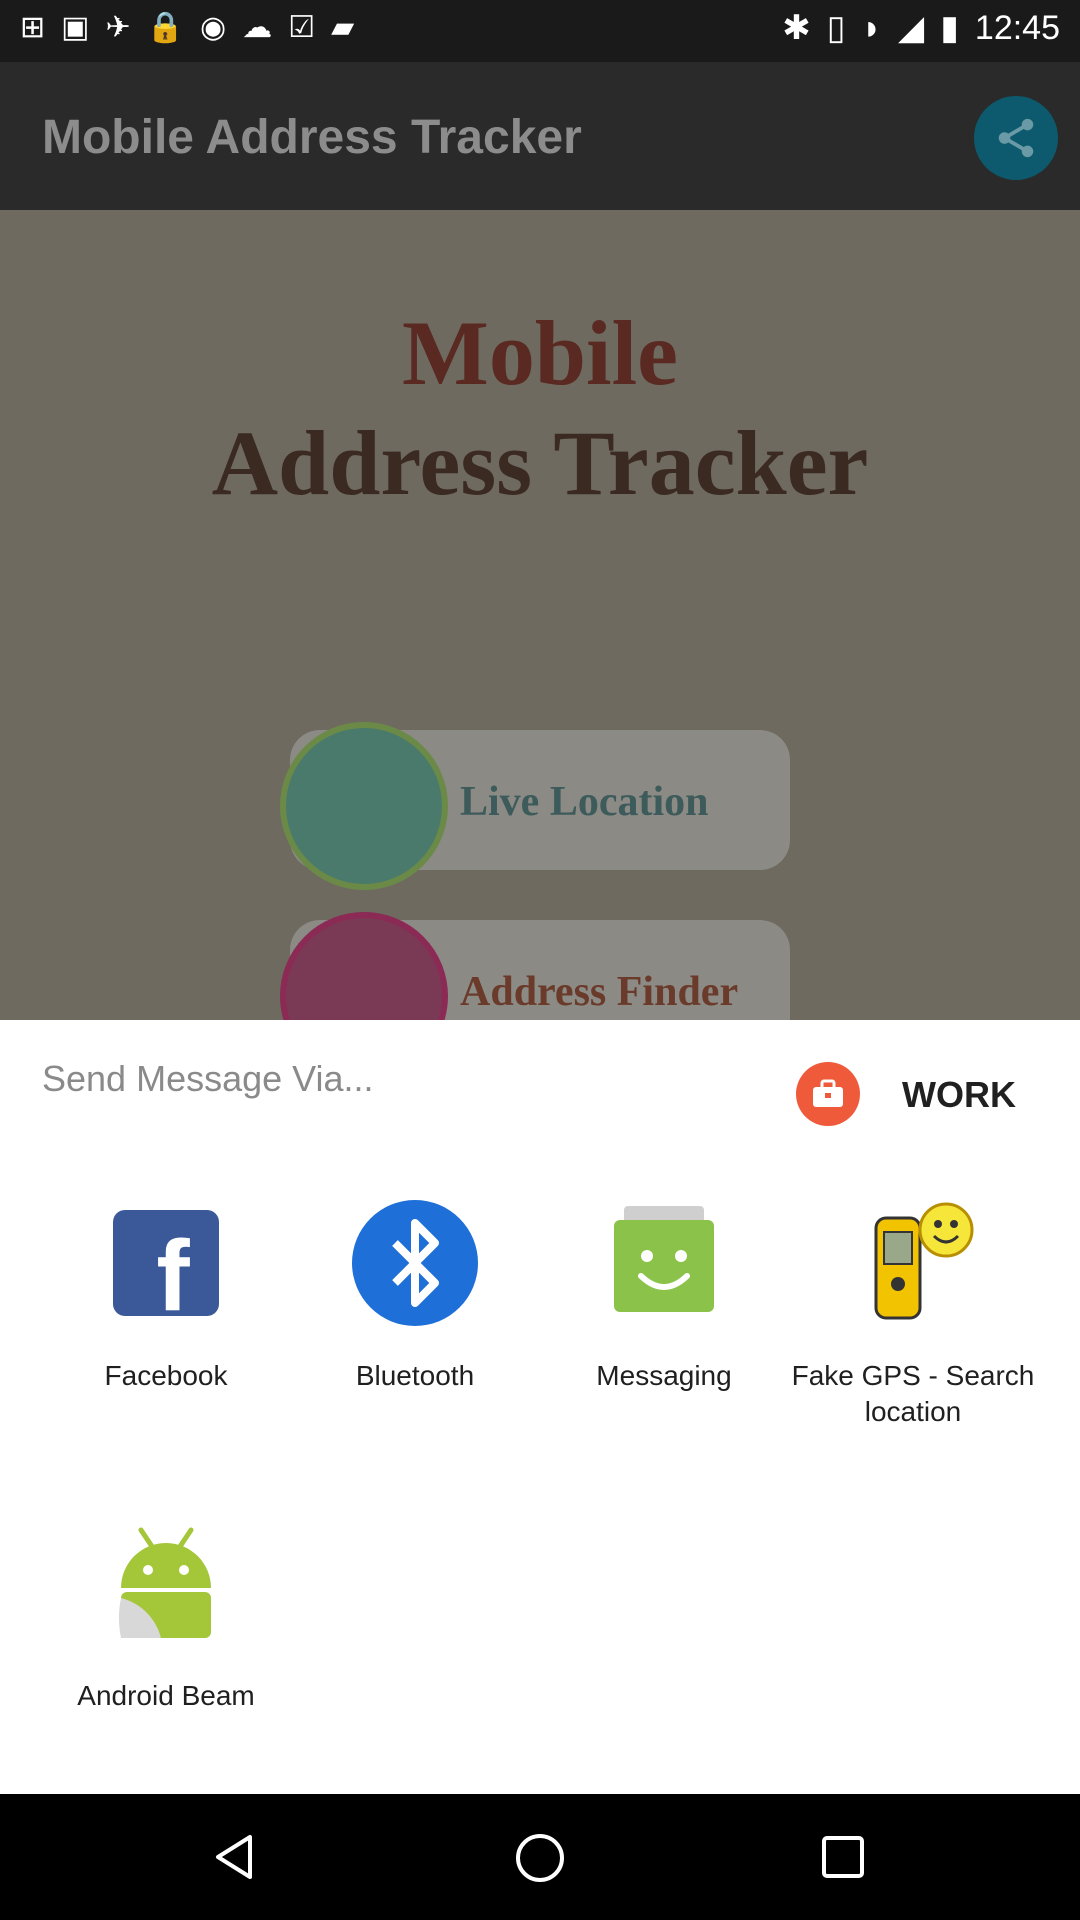 Image resolution: width=1080 pixels, height=1920 pixels. Describe the element at coordinates (540, 463) in the screenshot. I see `logo-line-2: Address Tracker` at that location.